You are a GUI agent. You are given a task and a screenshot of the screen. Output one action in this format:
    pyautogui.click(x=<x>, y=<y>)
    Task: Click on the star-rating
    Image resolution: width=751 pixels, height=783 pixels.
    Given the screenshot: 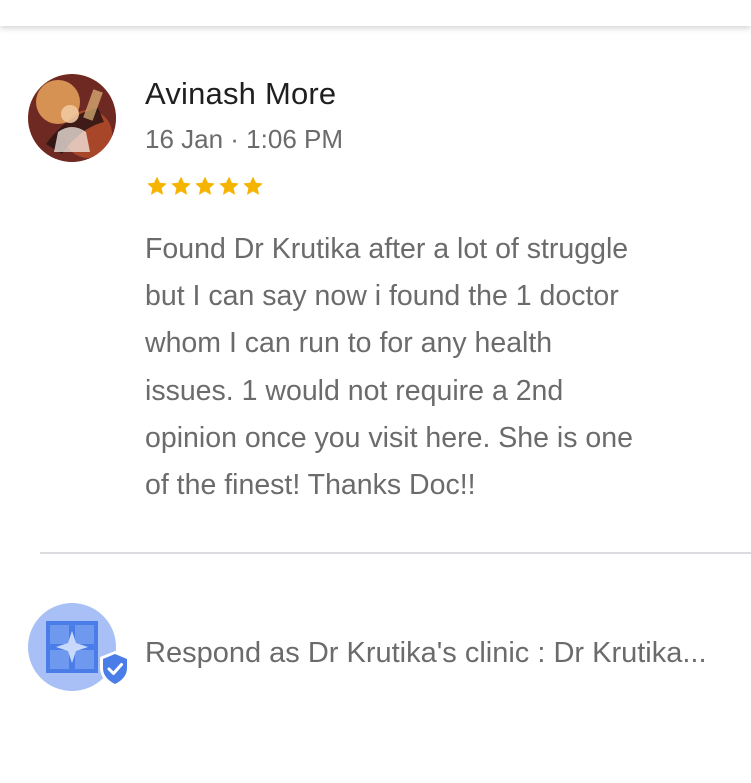 What is the action you would take?
    pyautogui.click(x=205, y=186)
    